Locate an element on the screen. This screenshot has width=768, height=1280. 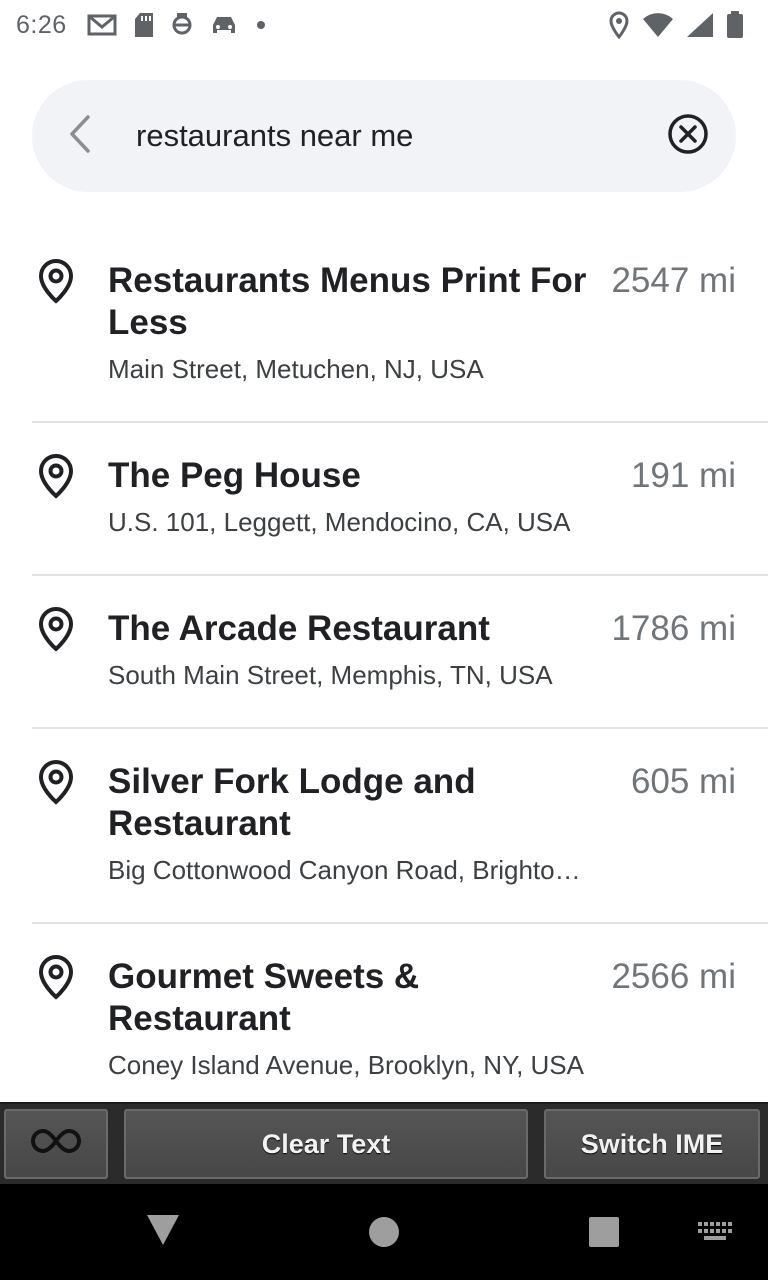
sd-card-icon is located at coordinates (144, 25).